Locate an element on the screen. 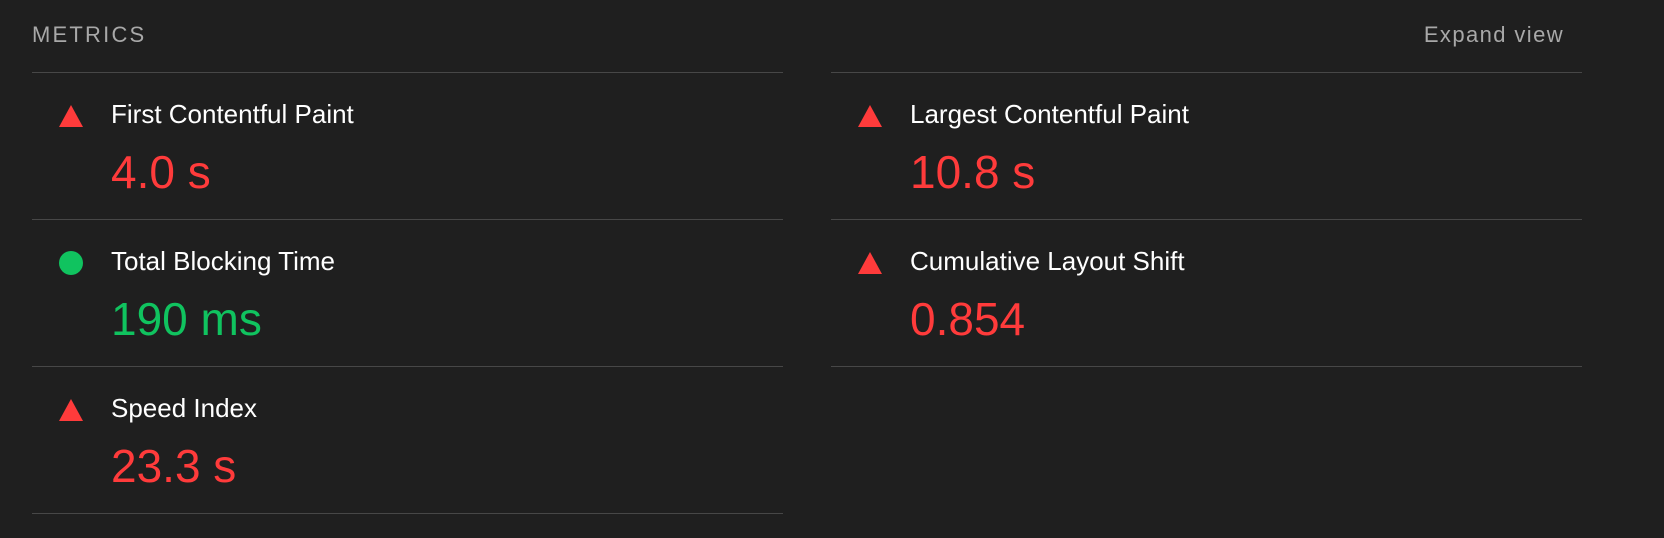 The height and width of the screenshot is (538, 1664). metric-total-blocking-time: Total Blocking Time 190 ms is located at coordinates (407, 293).